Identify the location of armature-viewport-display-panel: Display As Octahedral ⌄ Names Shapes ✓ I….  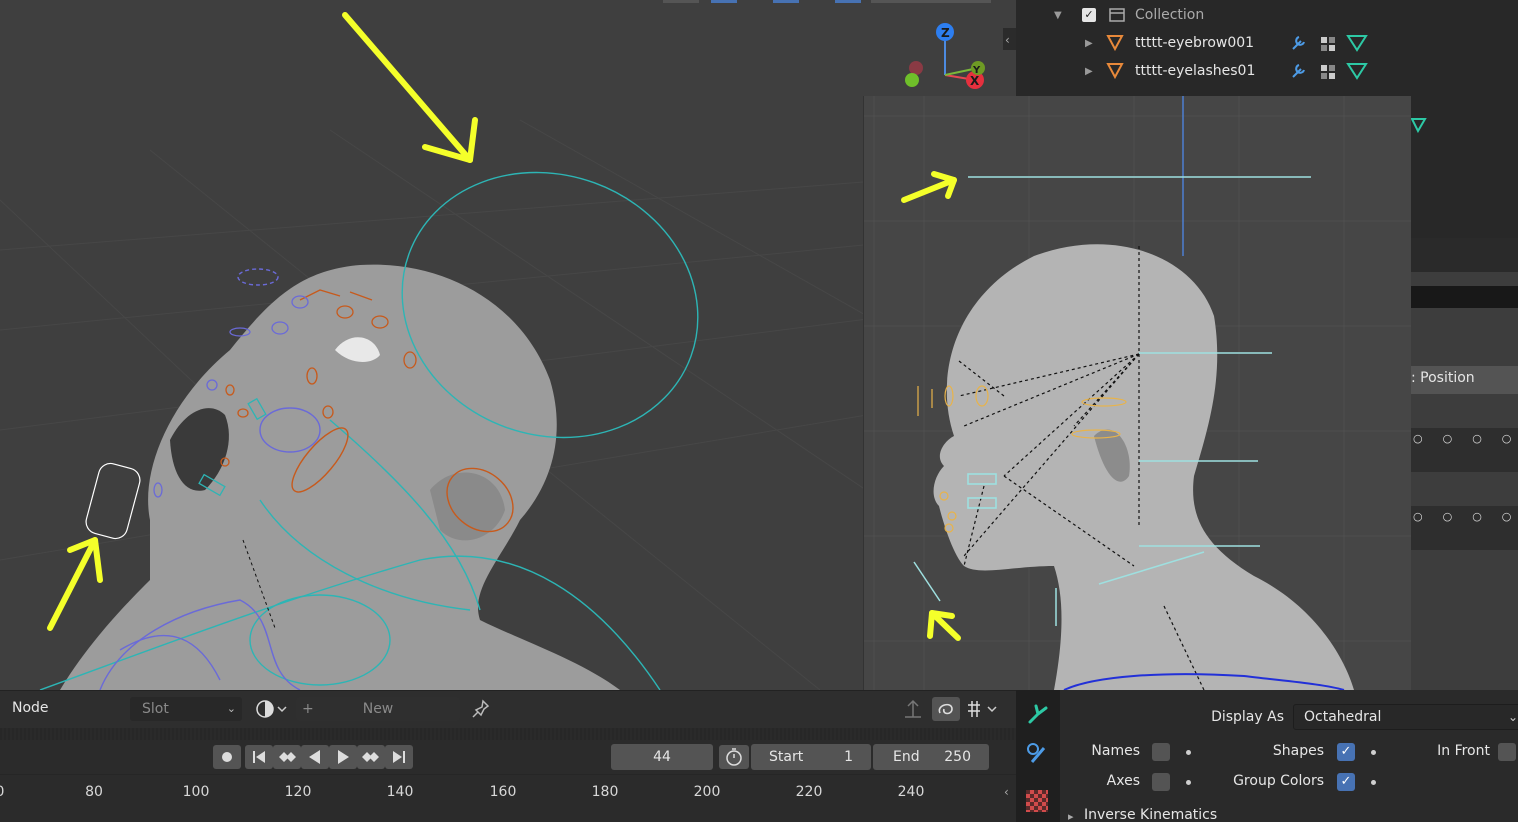
(1289, 756).